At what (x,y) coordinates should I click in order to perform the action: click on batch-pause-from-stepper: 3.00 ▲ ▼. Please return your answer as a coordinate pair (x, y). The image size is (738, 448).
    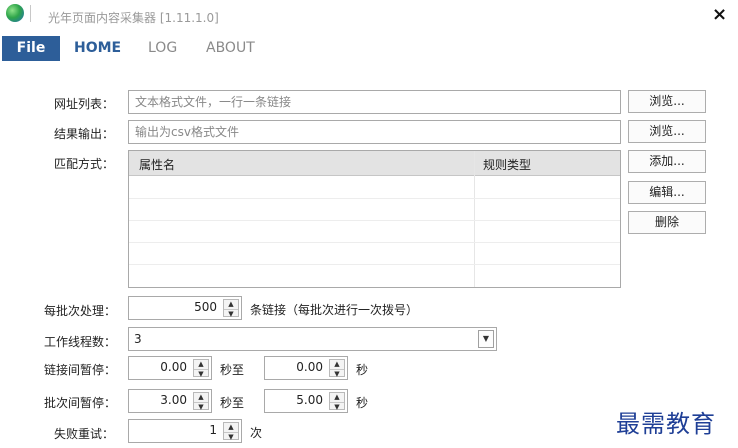
    Looking at the image, I should click on (170, 401).